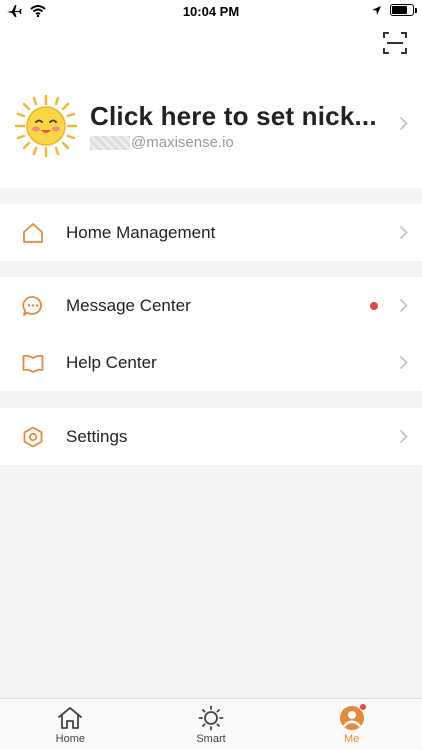  Describe the element at coordinates (46, 126) in the screenshot. I see `sun-avatar-icon` at that location.